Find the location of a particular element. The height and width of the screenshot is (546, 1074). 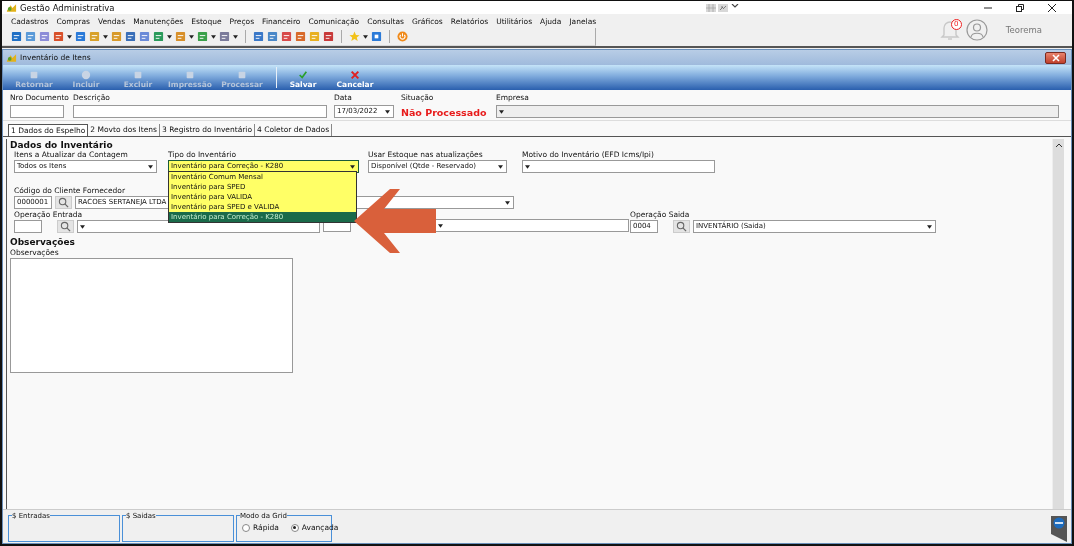

user-name: Teorema is located at coordinates (1023, 30).